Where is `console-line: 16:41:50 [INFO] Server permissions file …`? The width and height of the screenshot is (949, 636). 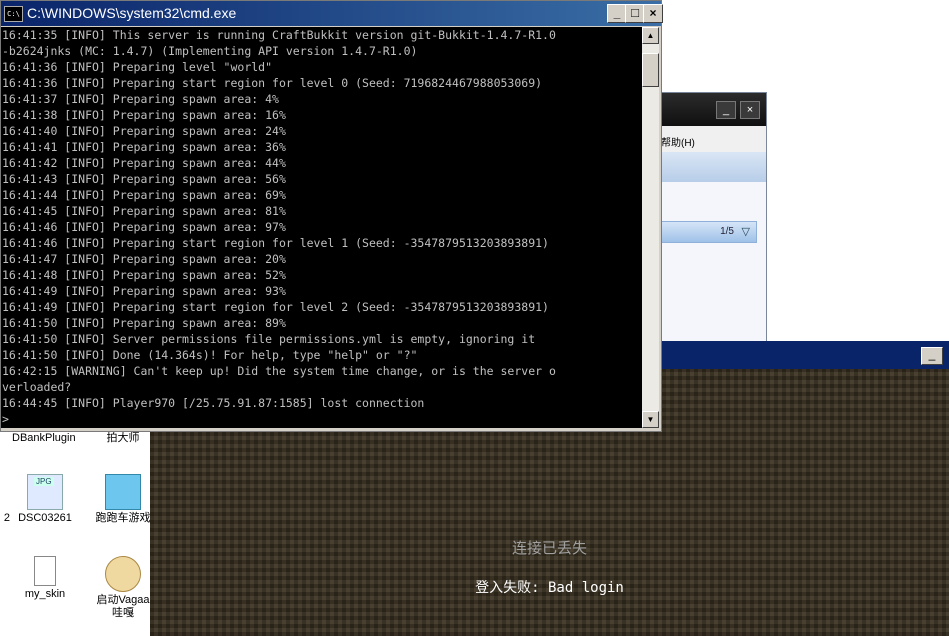 console-line: 16:41:50 [INFO] Server permissions file … is located at coordinates (269, 339).